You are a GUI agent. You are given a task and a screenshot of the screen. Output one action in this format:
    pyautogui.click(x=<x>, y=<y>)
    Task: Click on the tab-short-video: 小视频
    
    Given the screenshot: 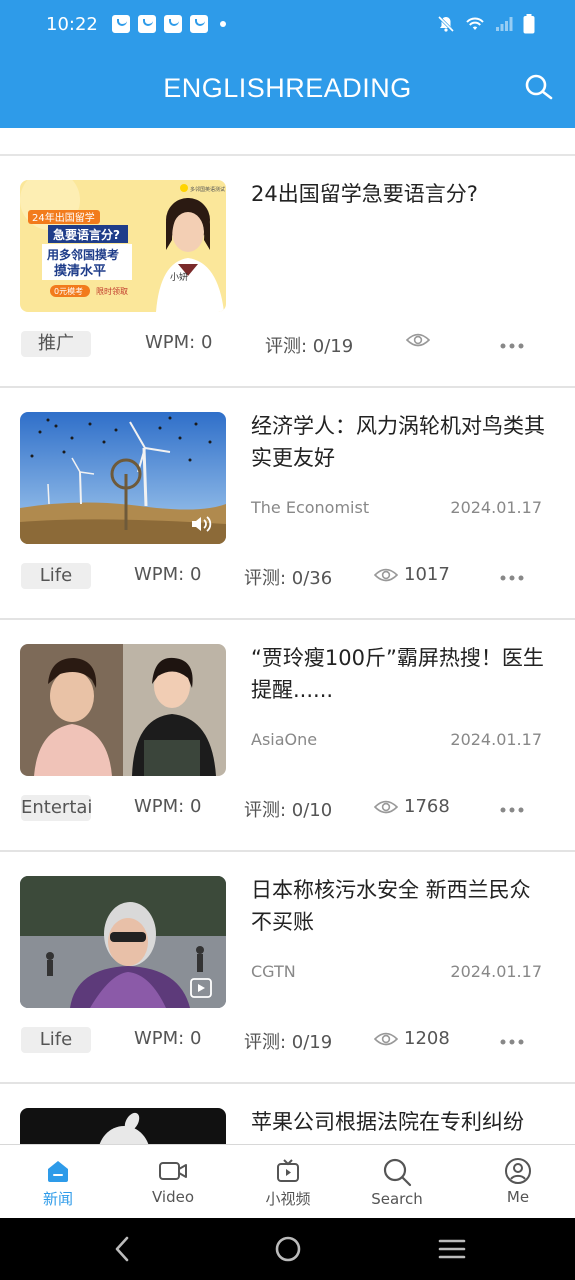 What is the action you would take?
    pyautogui.click(x=288, y=1182)
    